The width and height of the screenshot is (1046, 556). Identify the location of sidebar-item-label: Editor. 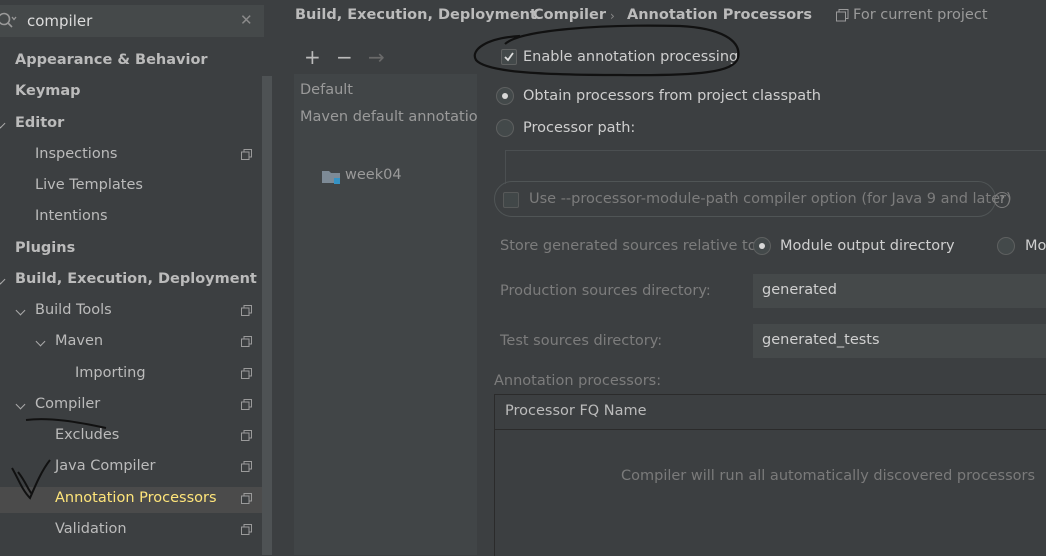
(40, 123).